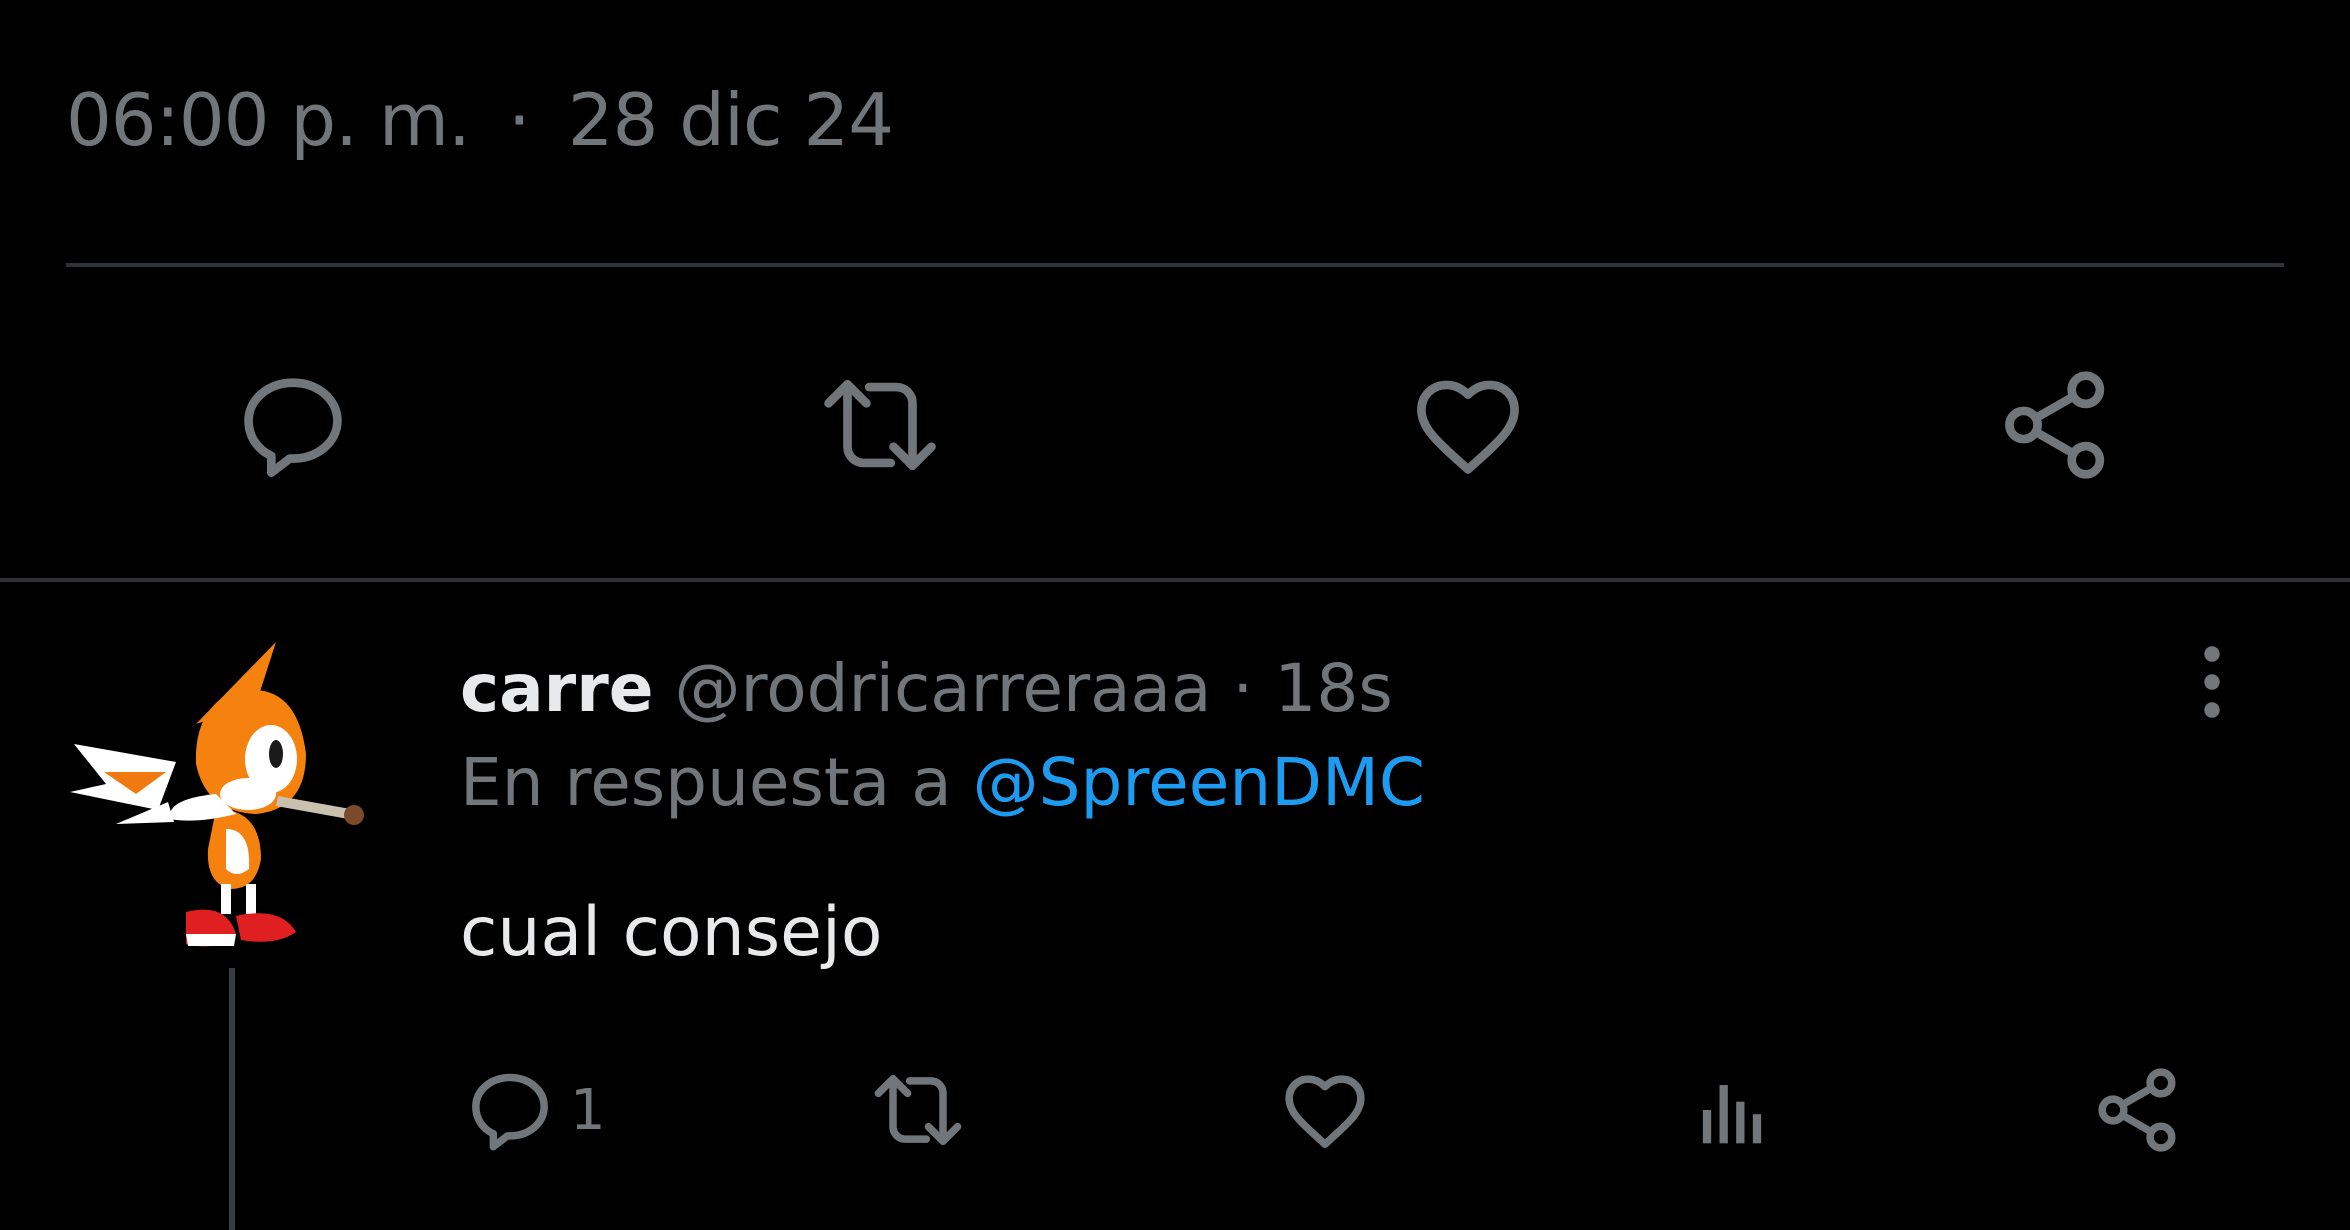 The image size is (2350, 1230). I want to click on share-icon, so click(2056, 425).